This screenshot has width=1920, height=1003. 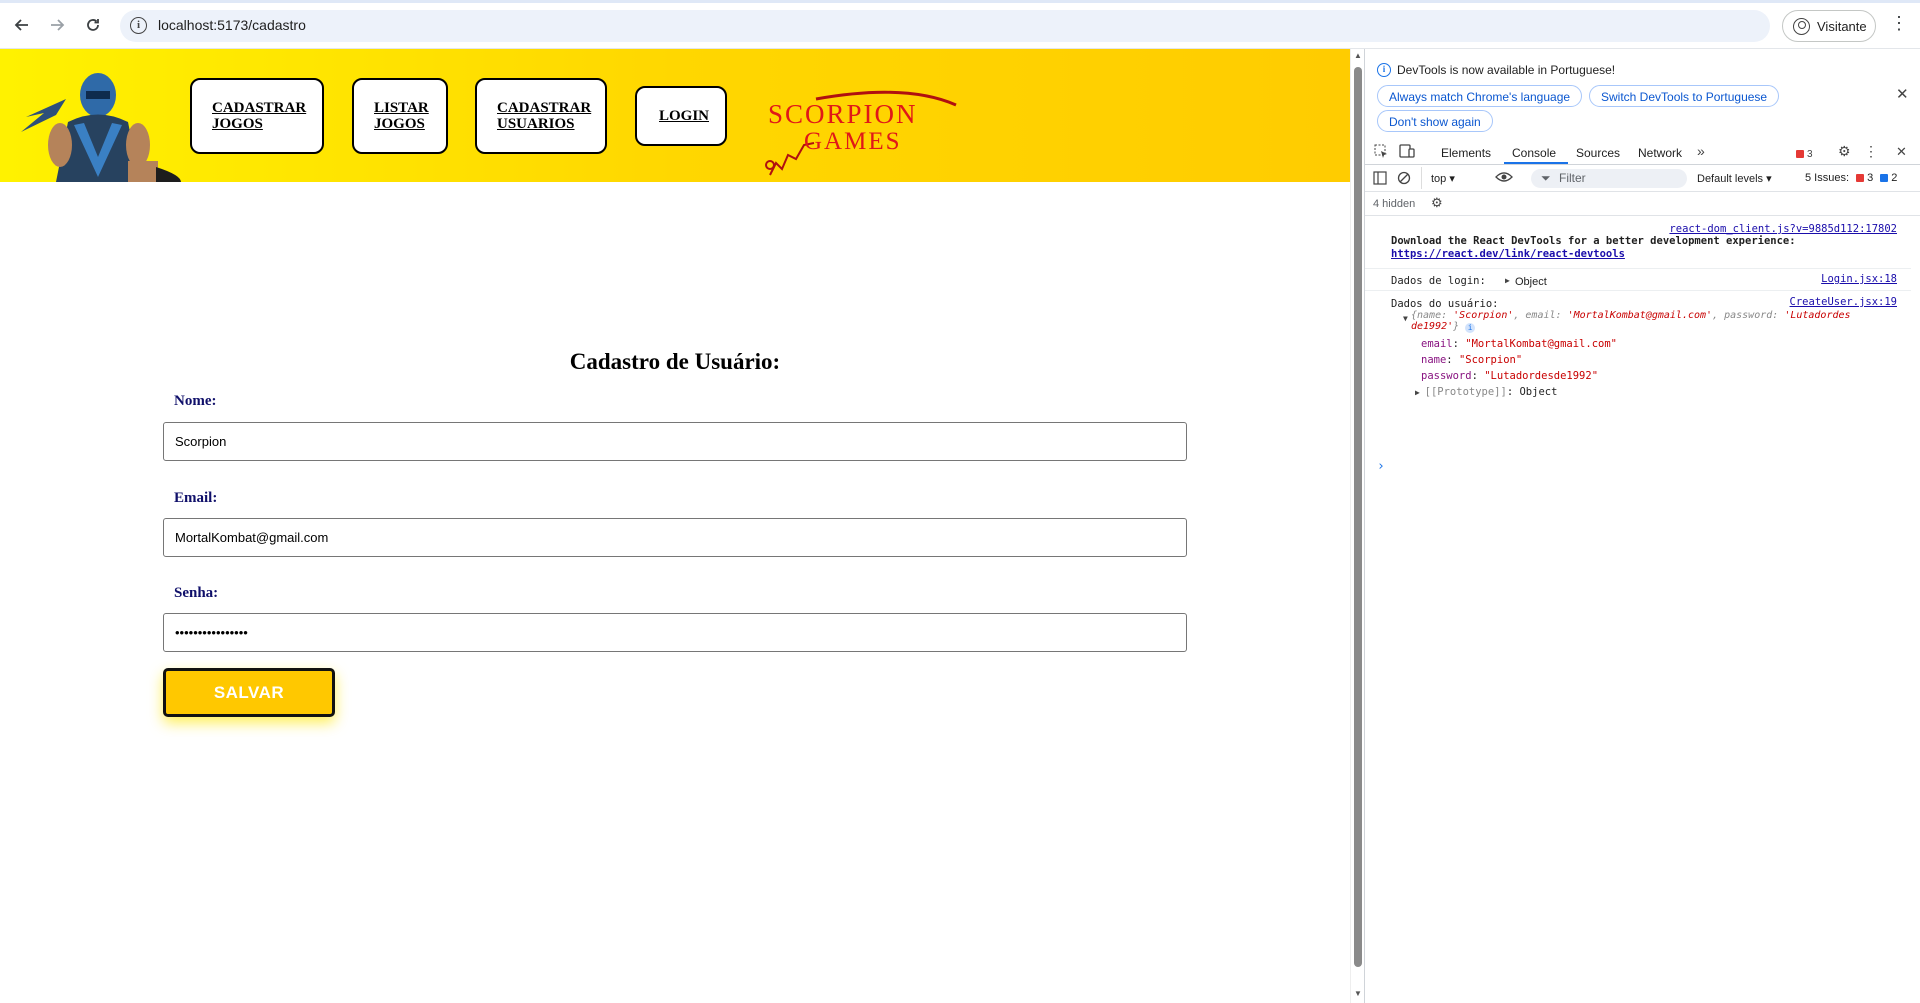 What do you see at coordinates (1531, 282) in the screenshot?
I see `object-label: Object` at bounding box center [1531, 282].